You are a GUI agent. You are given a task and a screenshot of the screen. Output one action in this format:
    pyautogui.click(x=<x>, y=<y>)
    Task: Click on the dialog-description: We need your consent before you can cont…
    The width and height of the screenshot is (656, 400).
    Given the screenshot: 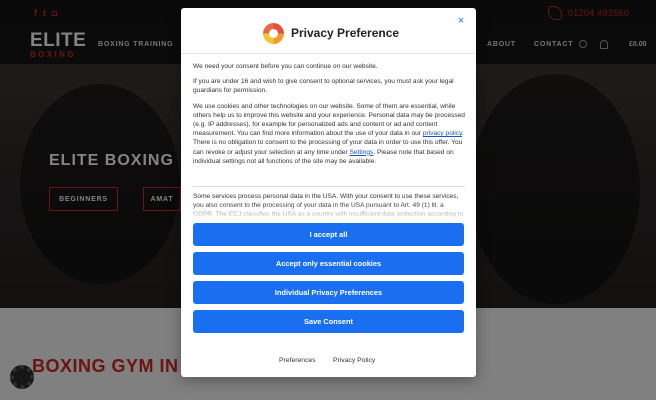 What is the action you would take?
    pyautogui.click(x=329, y=119)
    